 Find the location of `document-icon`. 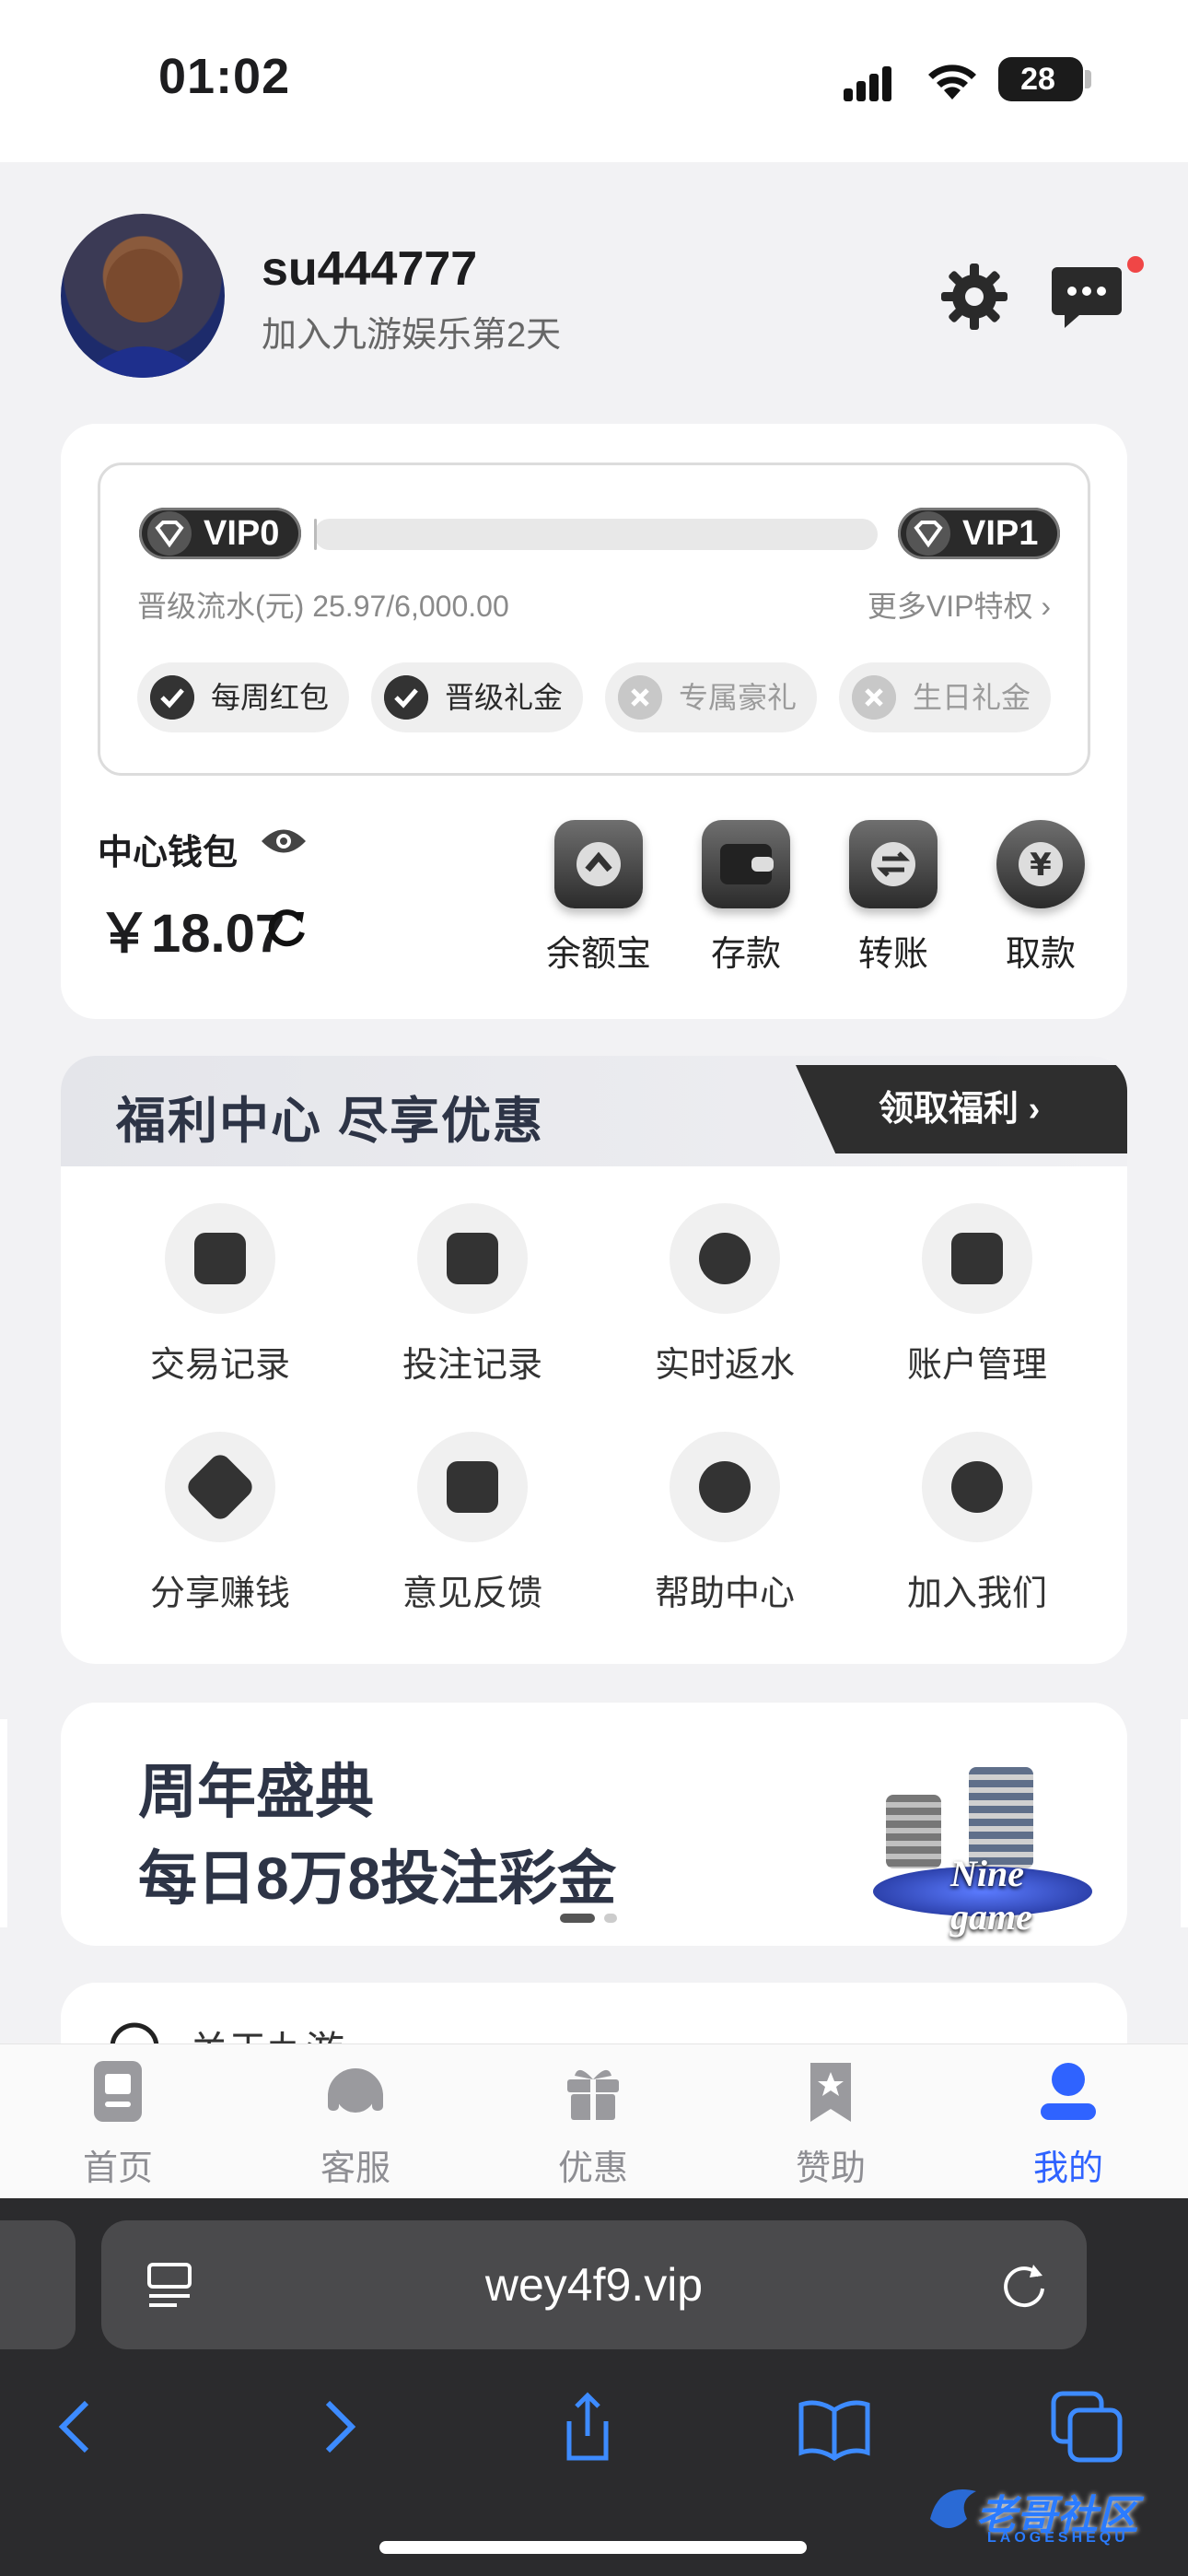

document-icon is located at coordinates (118, 2091).